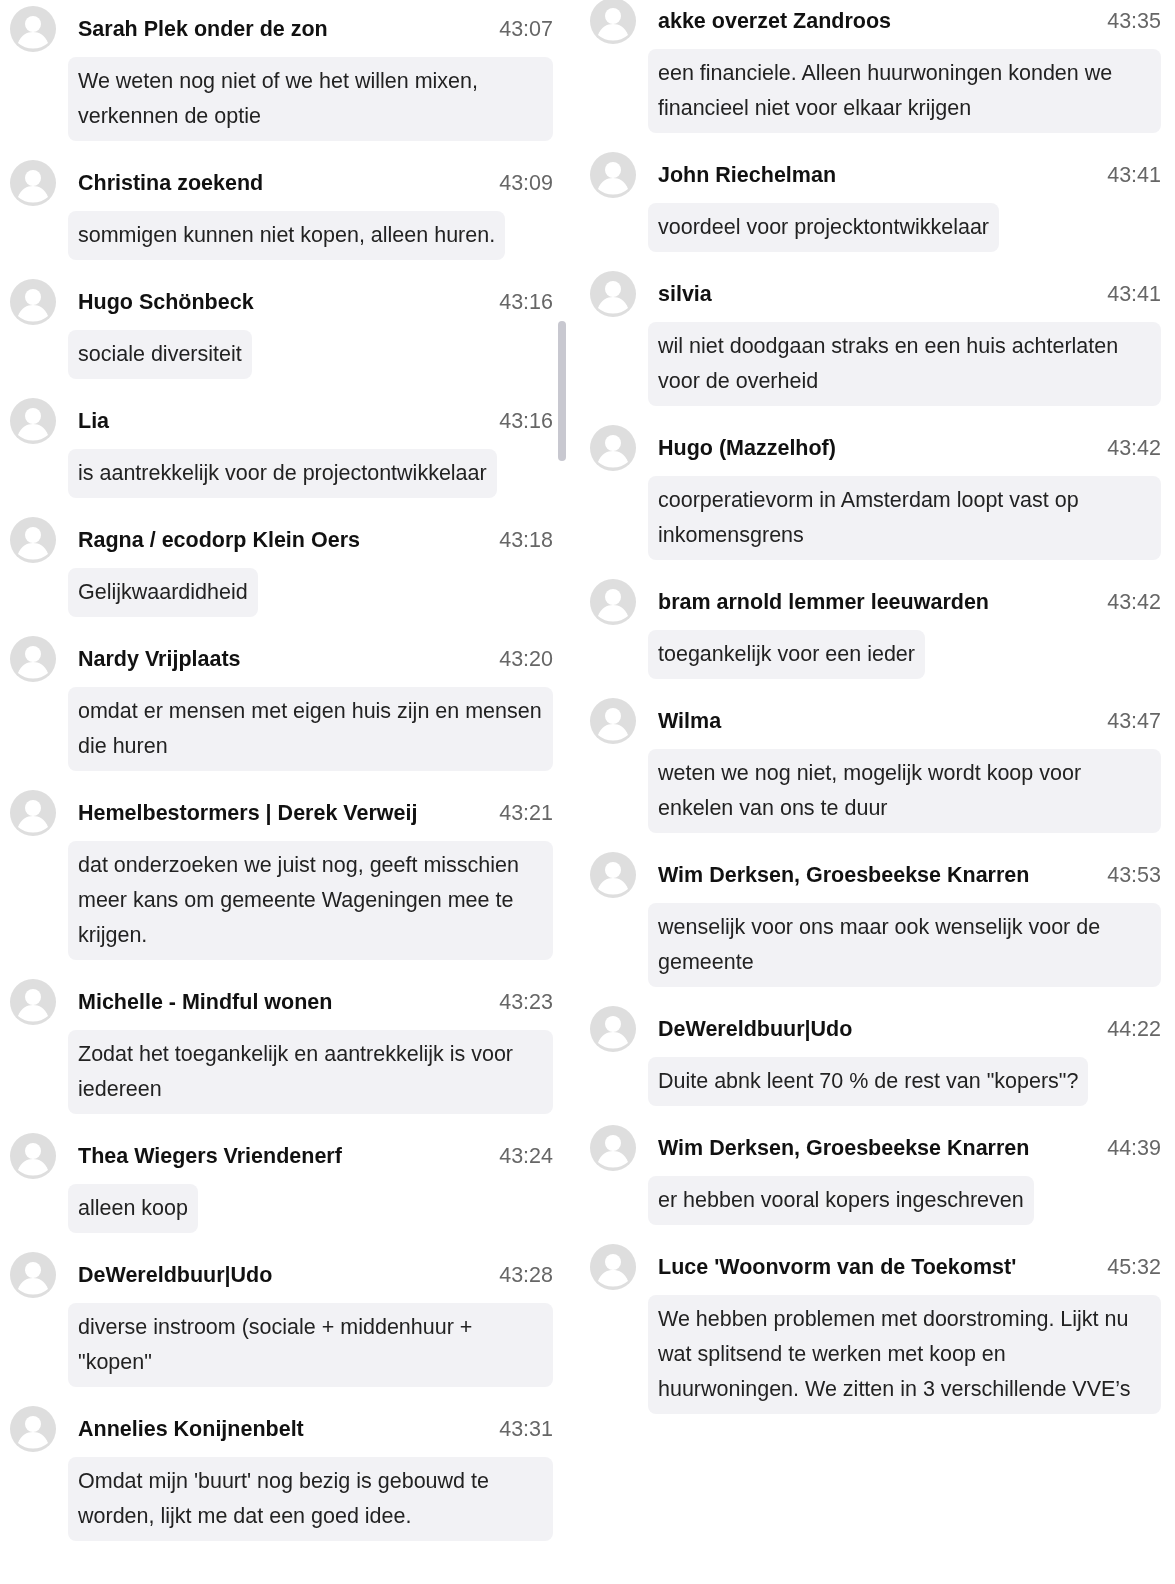 This screenshot has height=1584, width=1175. Describe the element at coordinates (868, 1081) in the screenshot. I see `message-bubble: Duite abnk leent 70 % de rest van "kopers"?` at that location.